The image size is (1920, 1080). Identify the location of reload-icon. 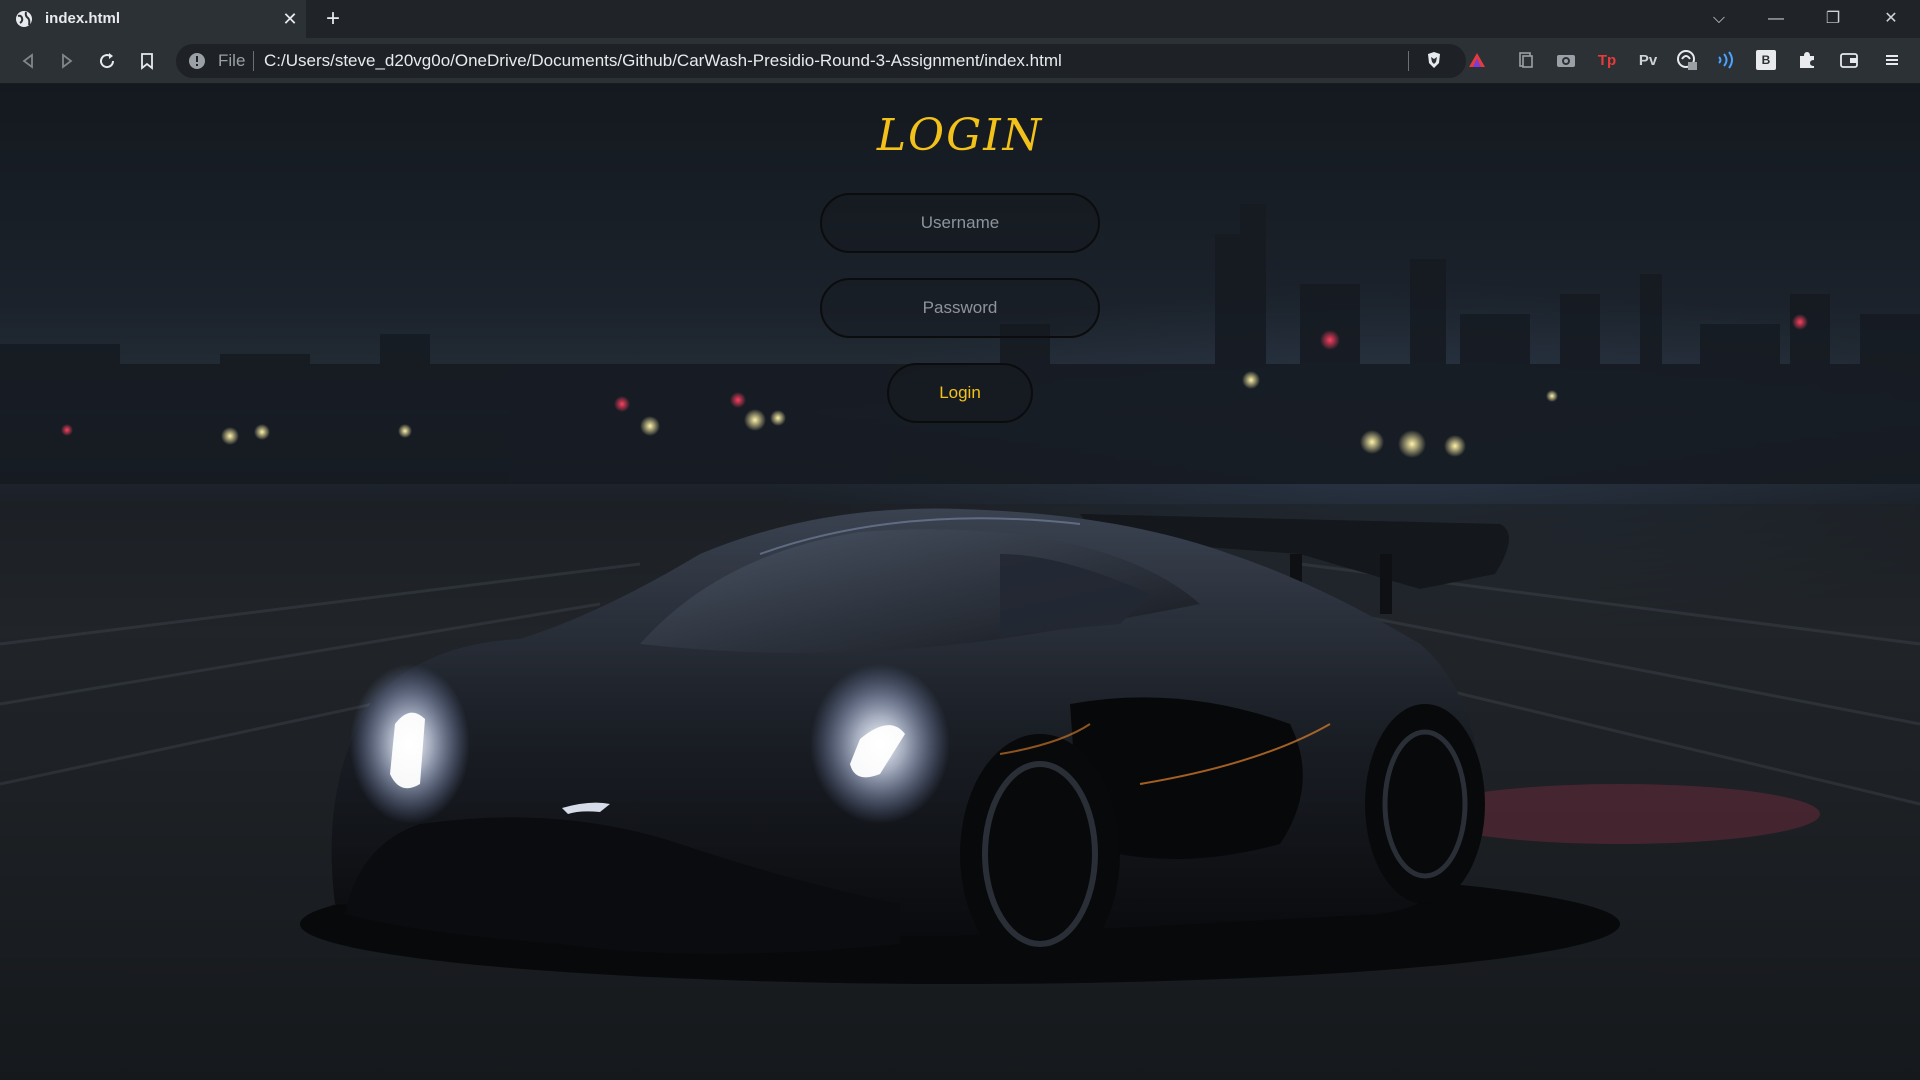
(107, 61).